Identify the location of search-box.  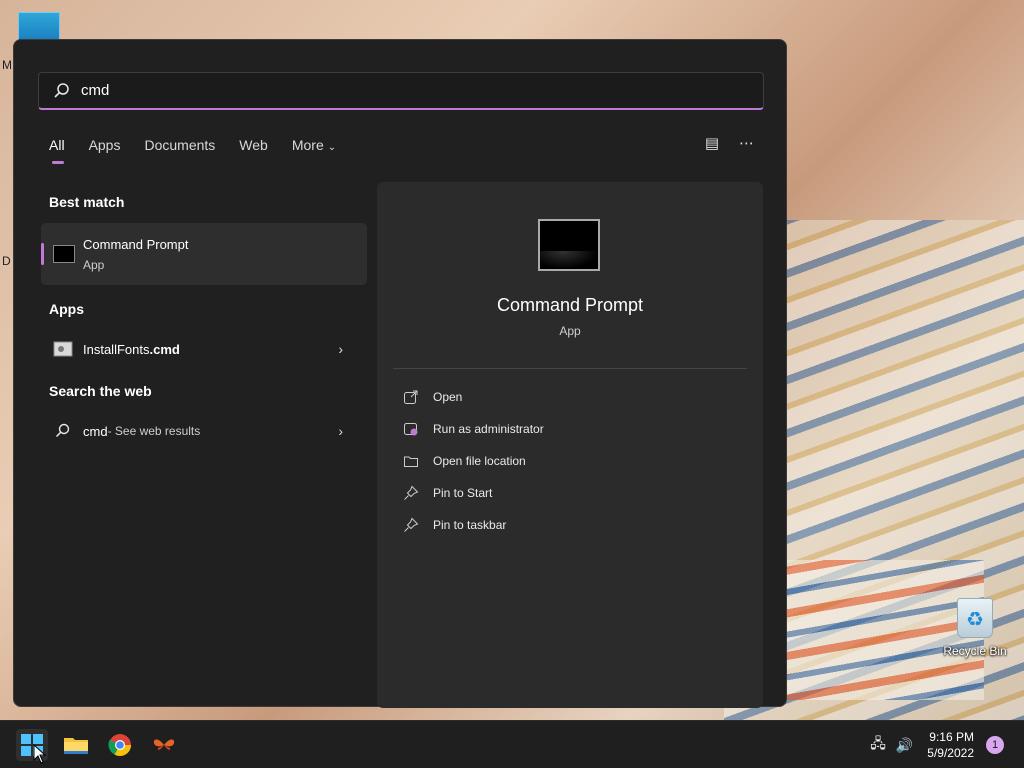
(401, 91).